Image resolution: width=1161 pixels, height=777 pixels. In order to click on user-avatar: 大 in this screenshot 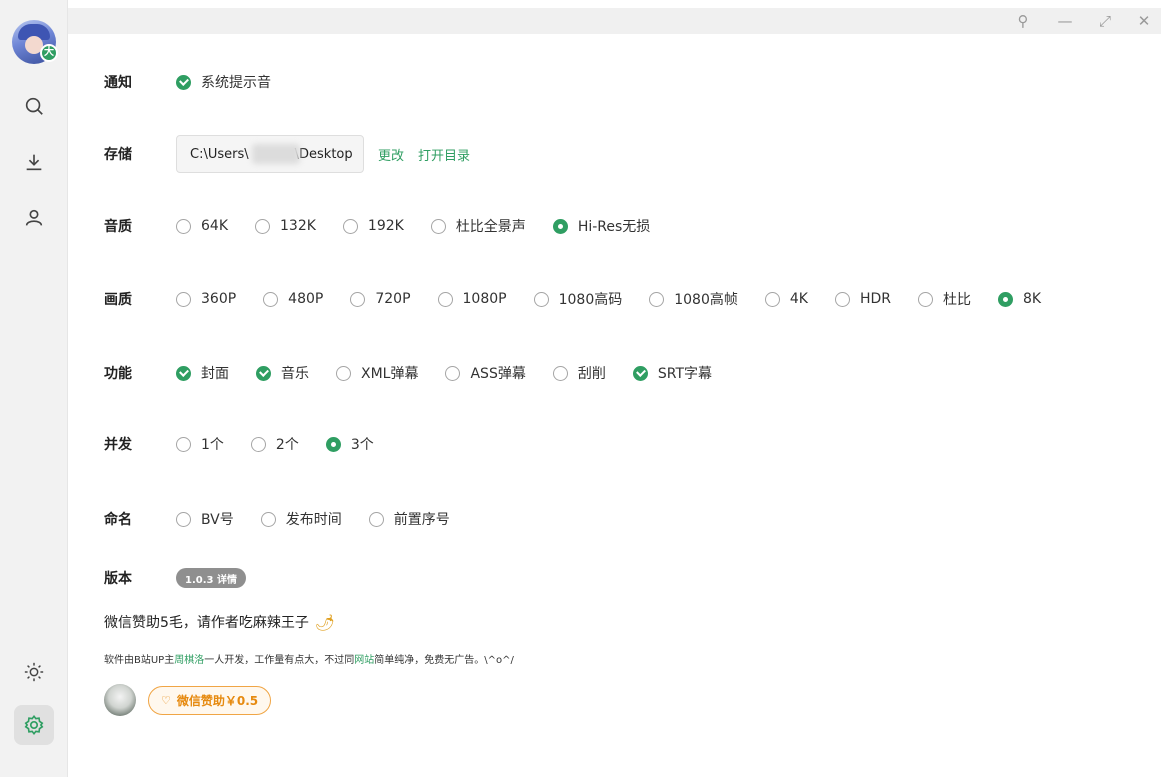, I will do `click(35, 42)`.